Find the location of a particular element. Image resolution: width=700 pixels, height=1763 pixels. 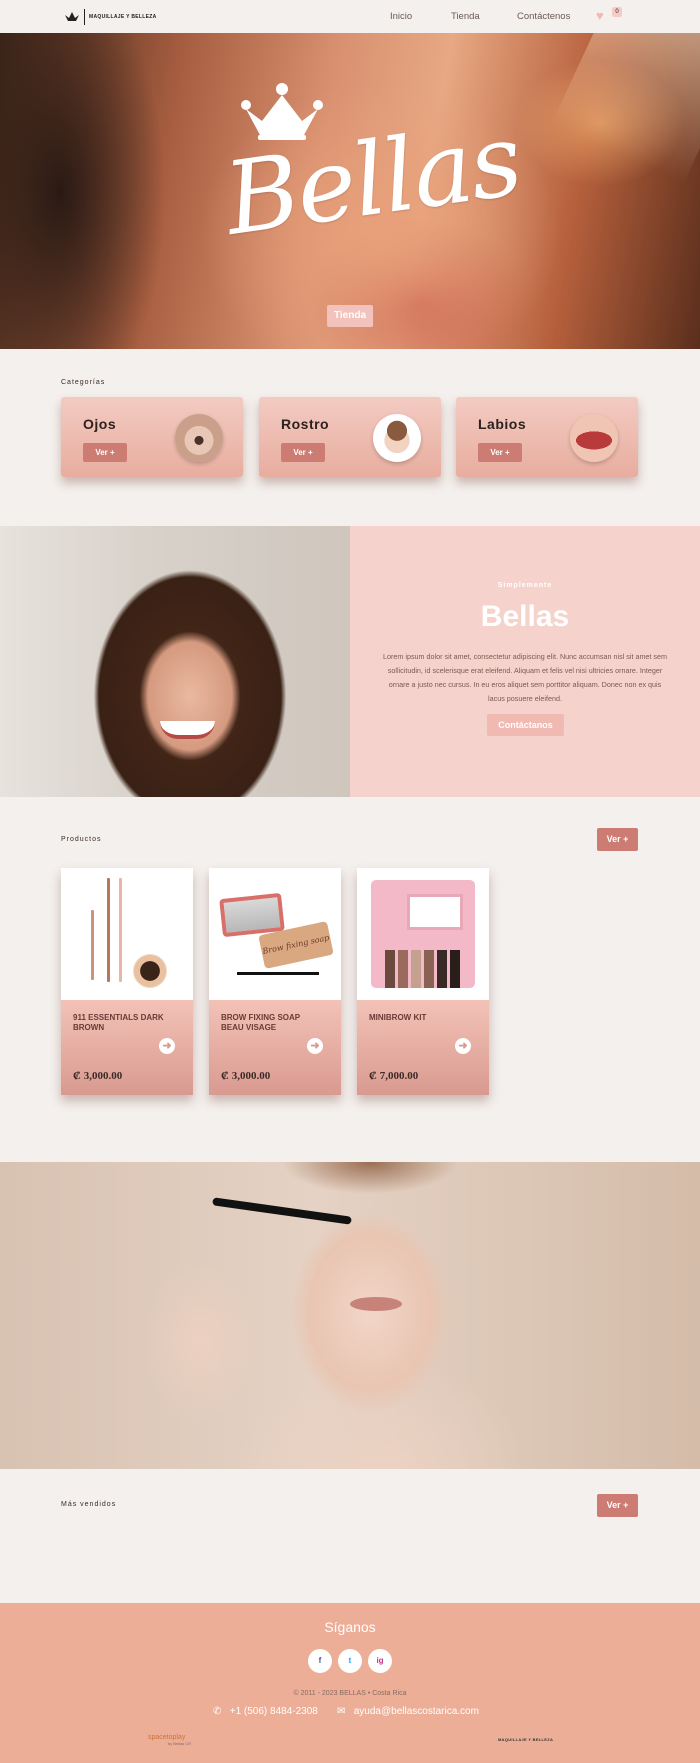

phone-icon: ✆ is located at coordinates (217, 1711).